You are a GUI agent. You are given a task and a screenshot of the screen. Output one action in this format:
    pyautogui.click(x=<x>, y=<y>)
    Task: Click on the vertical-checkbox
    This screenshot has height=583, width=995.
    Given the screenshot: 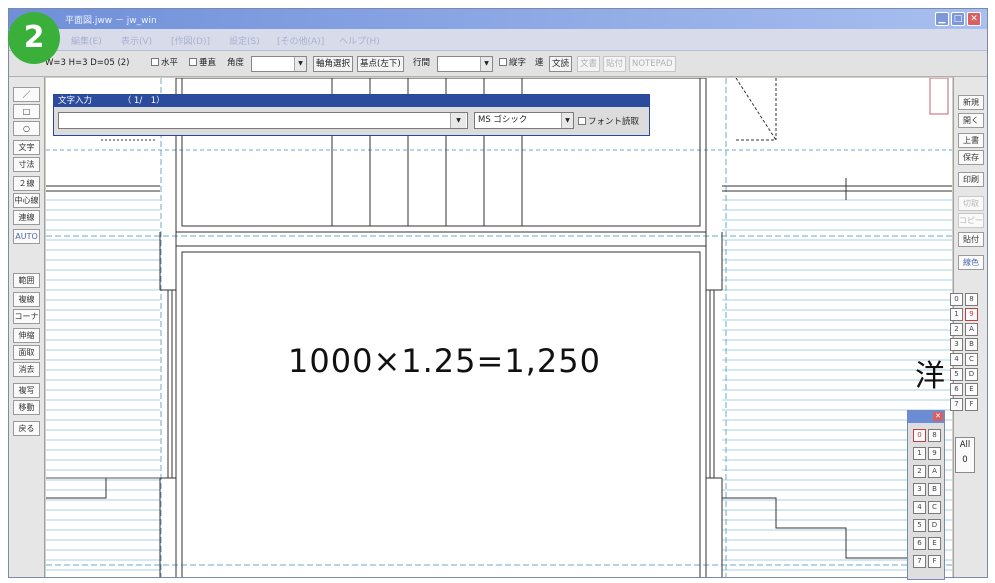 What is the action you would take?
    pyautogui.click(x=193, y=62)
    